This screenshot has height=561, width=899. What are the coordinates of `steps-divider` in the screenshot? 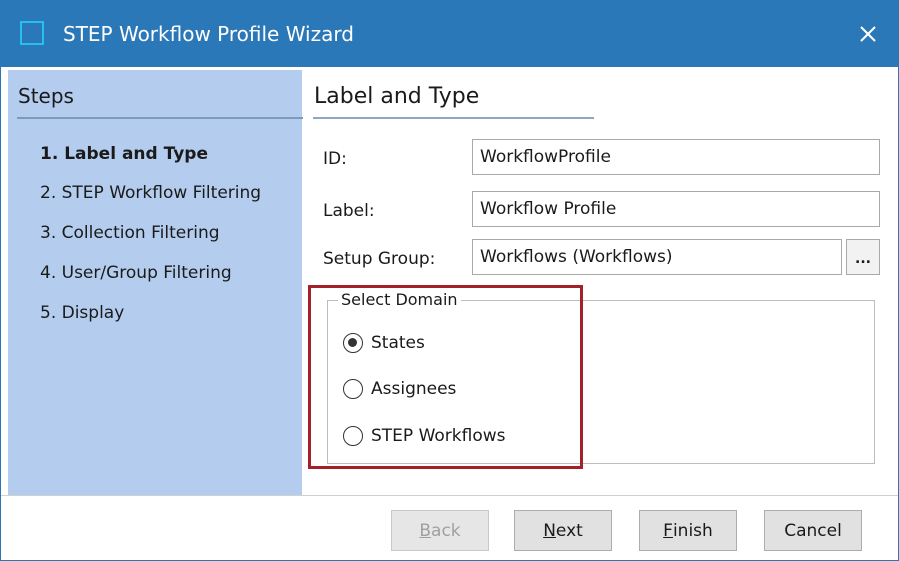 It's located at (160, 118).